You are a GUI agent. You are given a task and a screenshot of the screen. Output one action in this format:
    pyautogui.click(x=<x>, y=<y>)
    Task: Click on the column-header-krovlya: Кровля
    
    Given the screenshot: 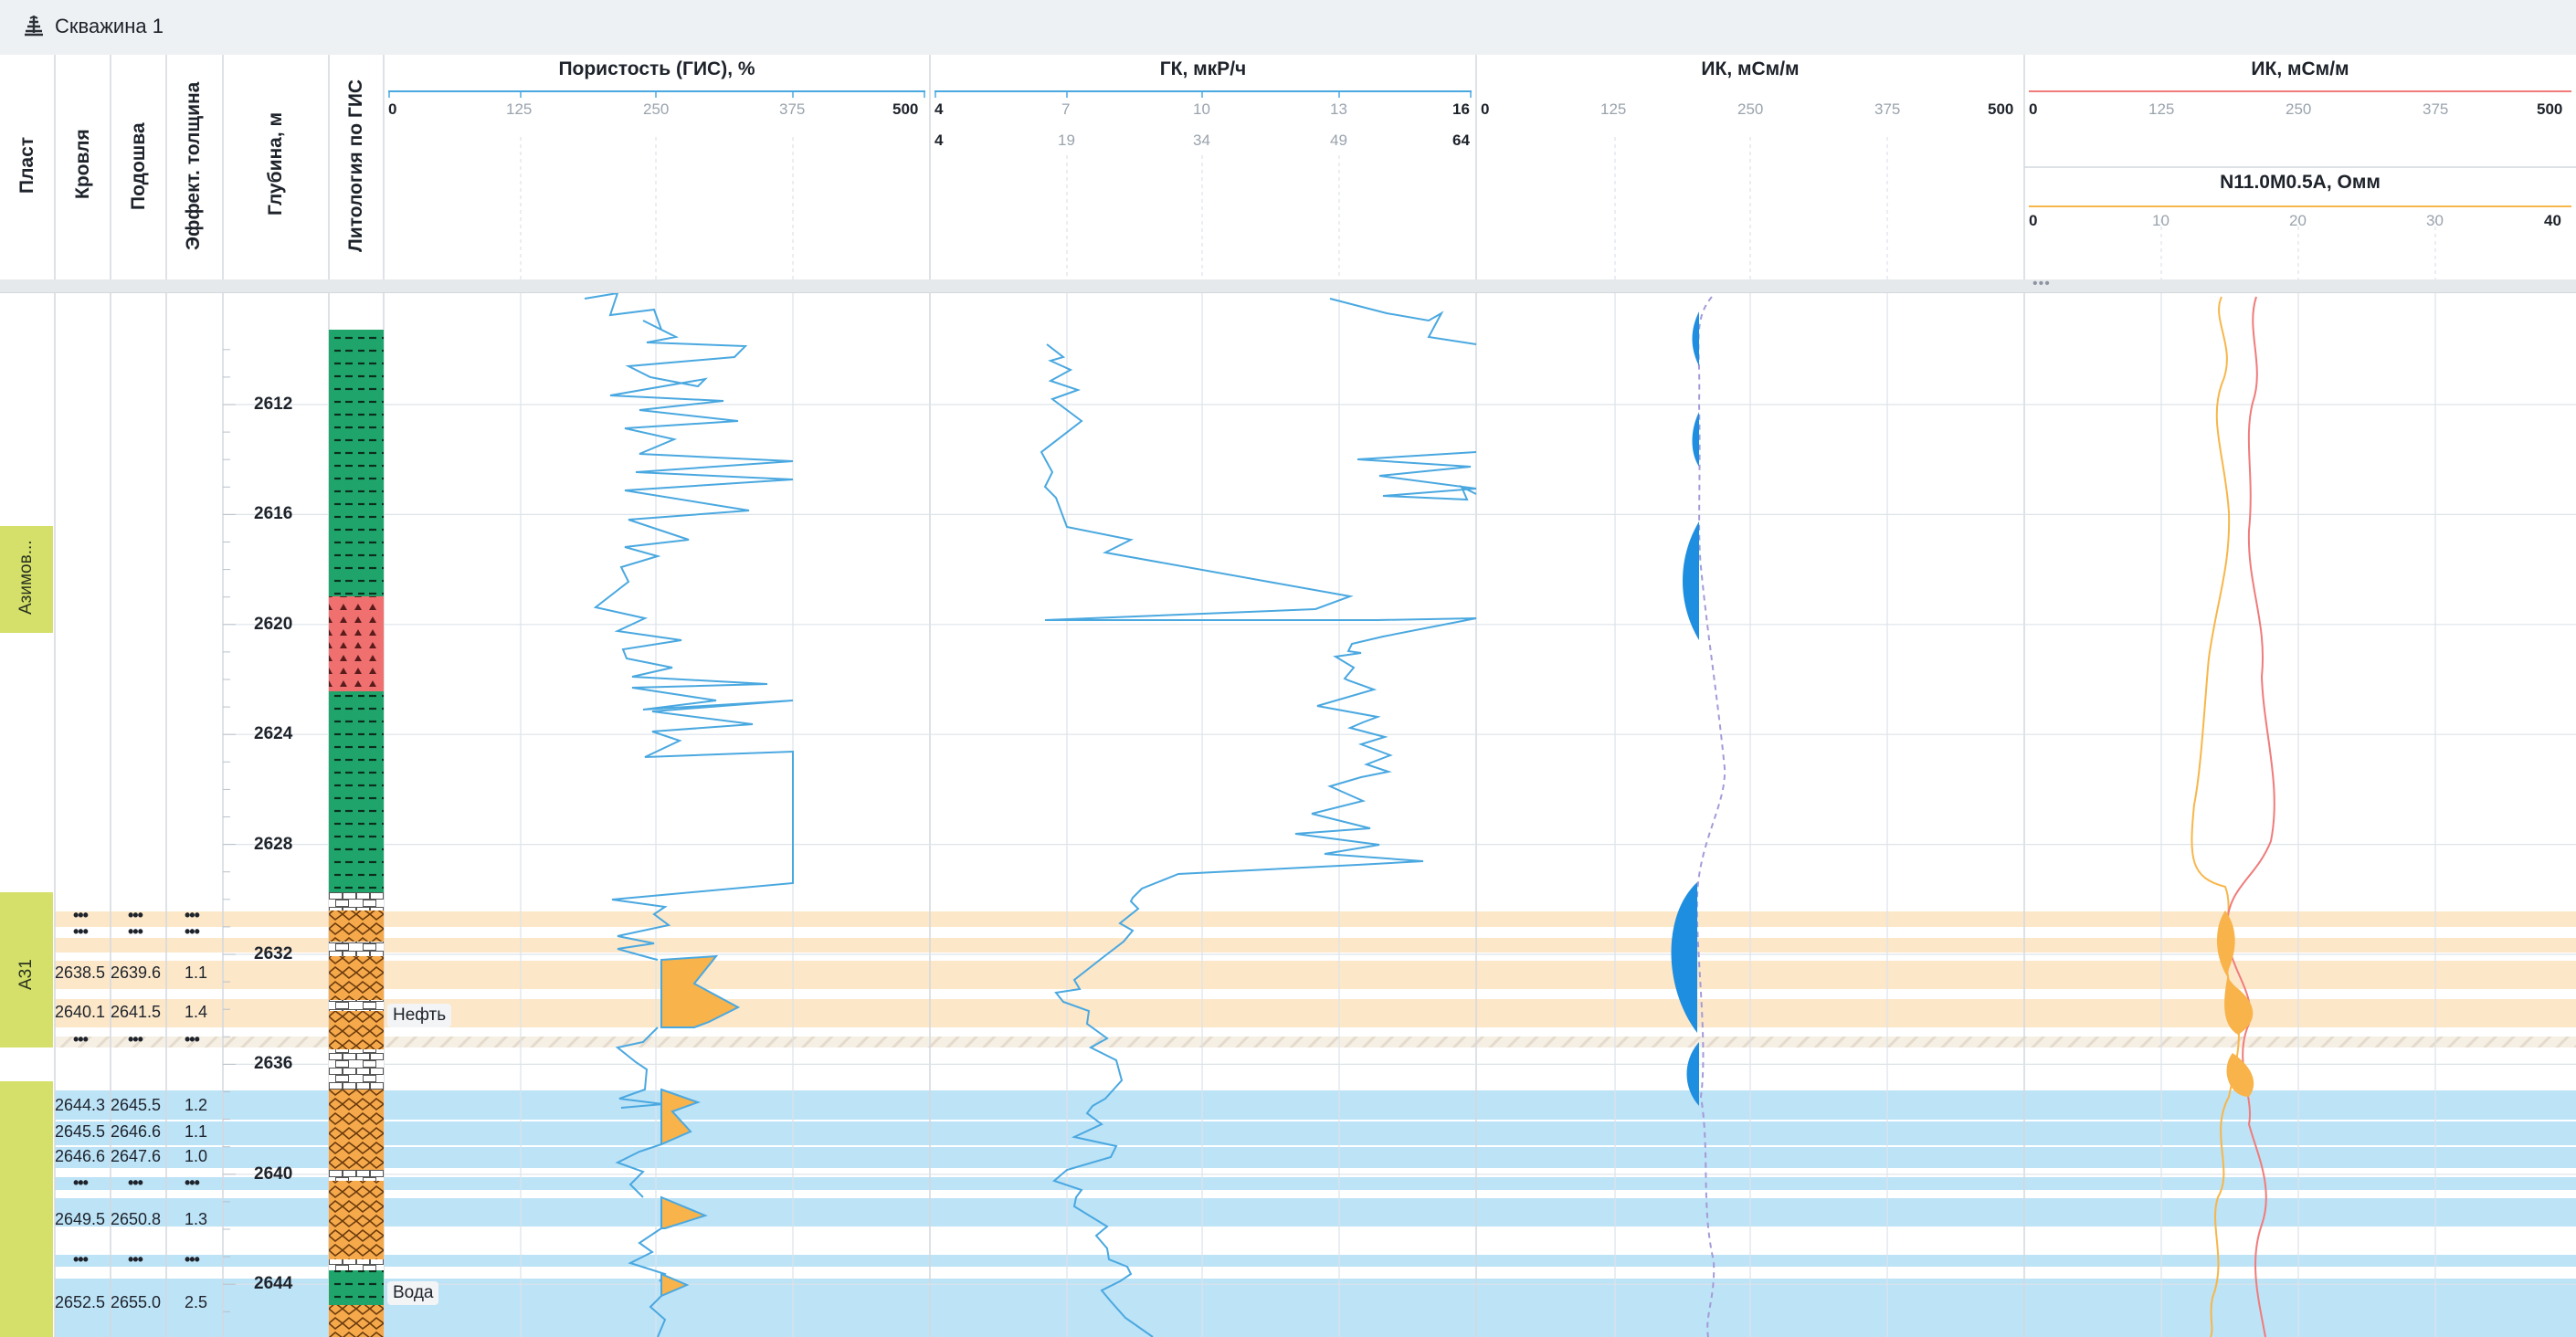 What is the action you would take?
    pyautogui.click(x=82, y=164)
    